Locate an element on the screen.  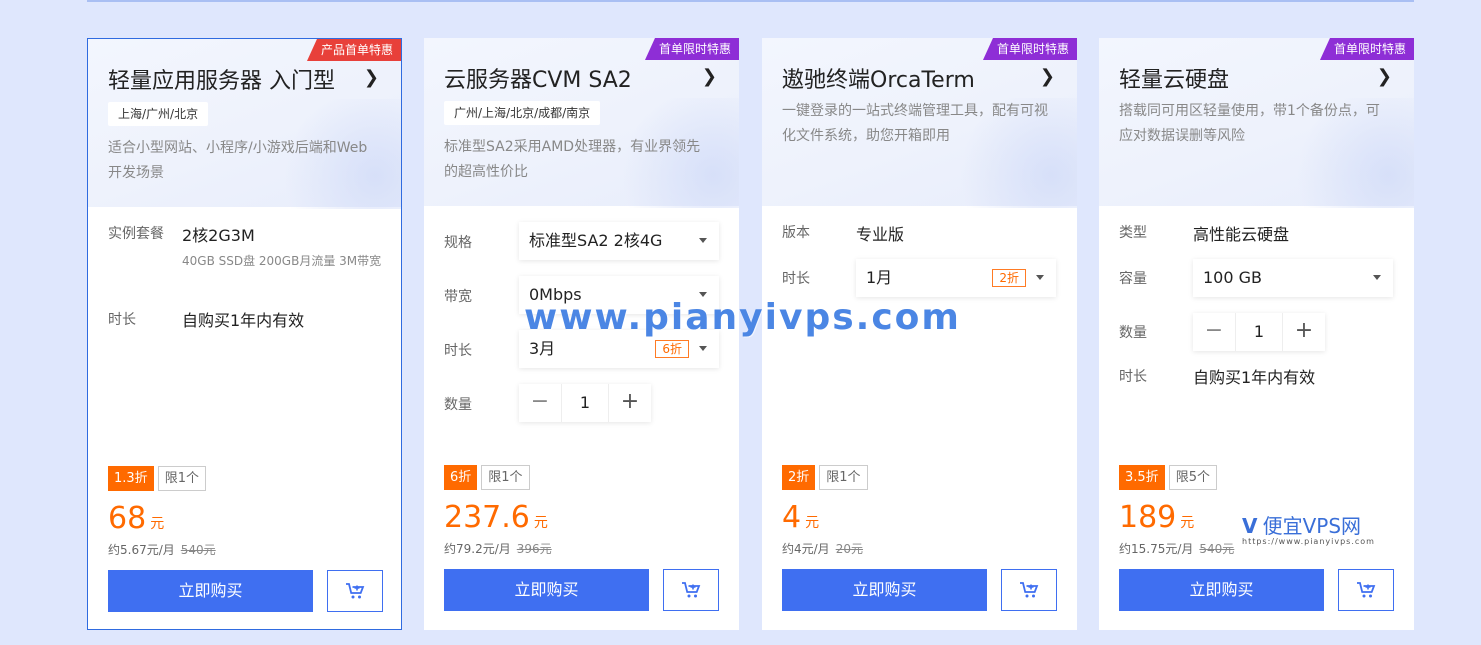
price: 237.6 元 is located at coordinates (496, 517).